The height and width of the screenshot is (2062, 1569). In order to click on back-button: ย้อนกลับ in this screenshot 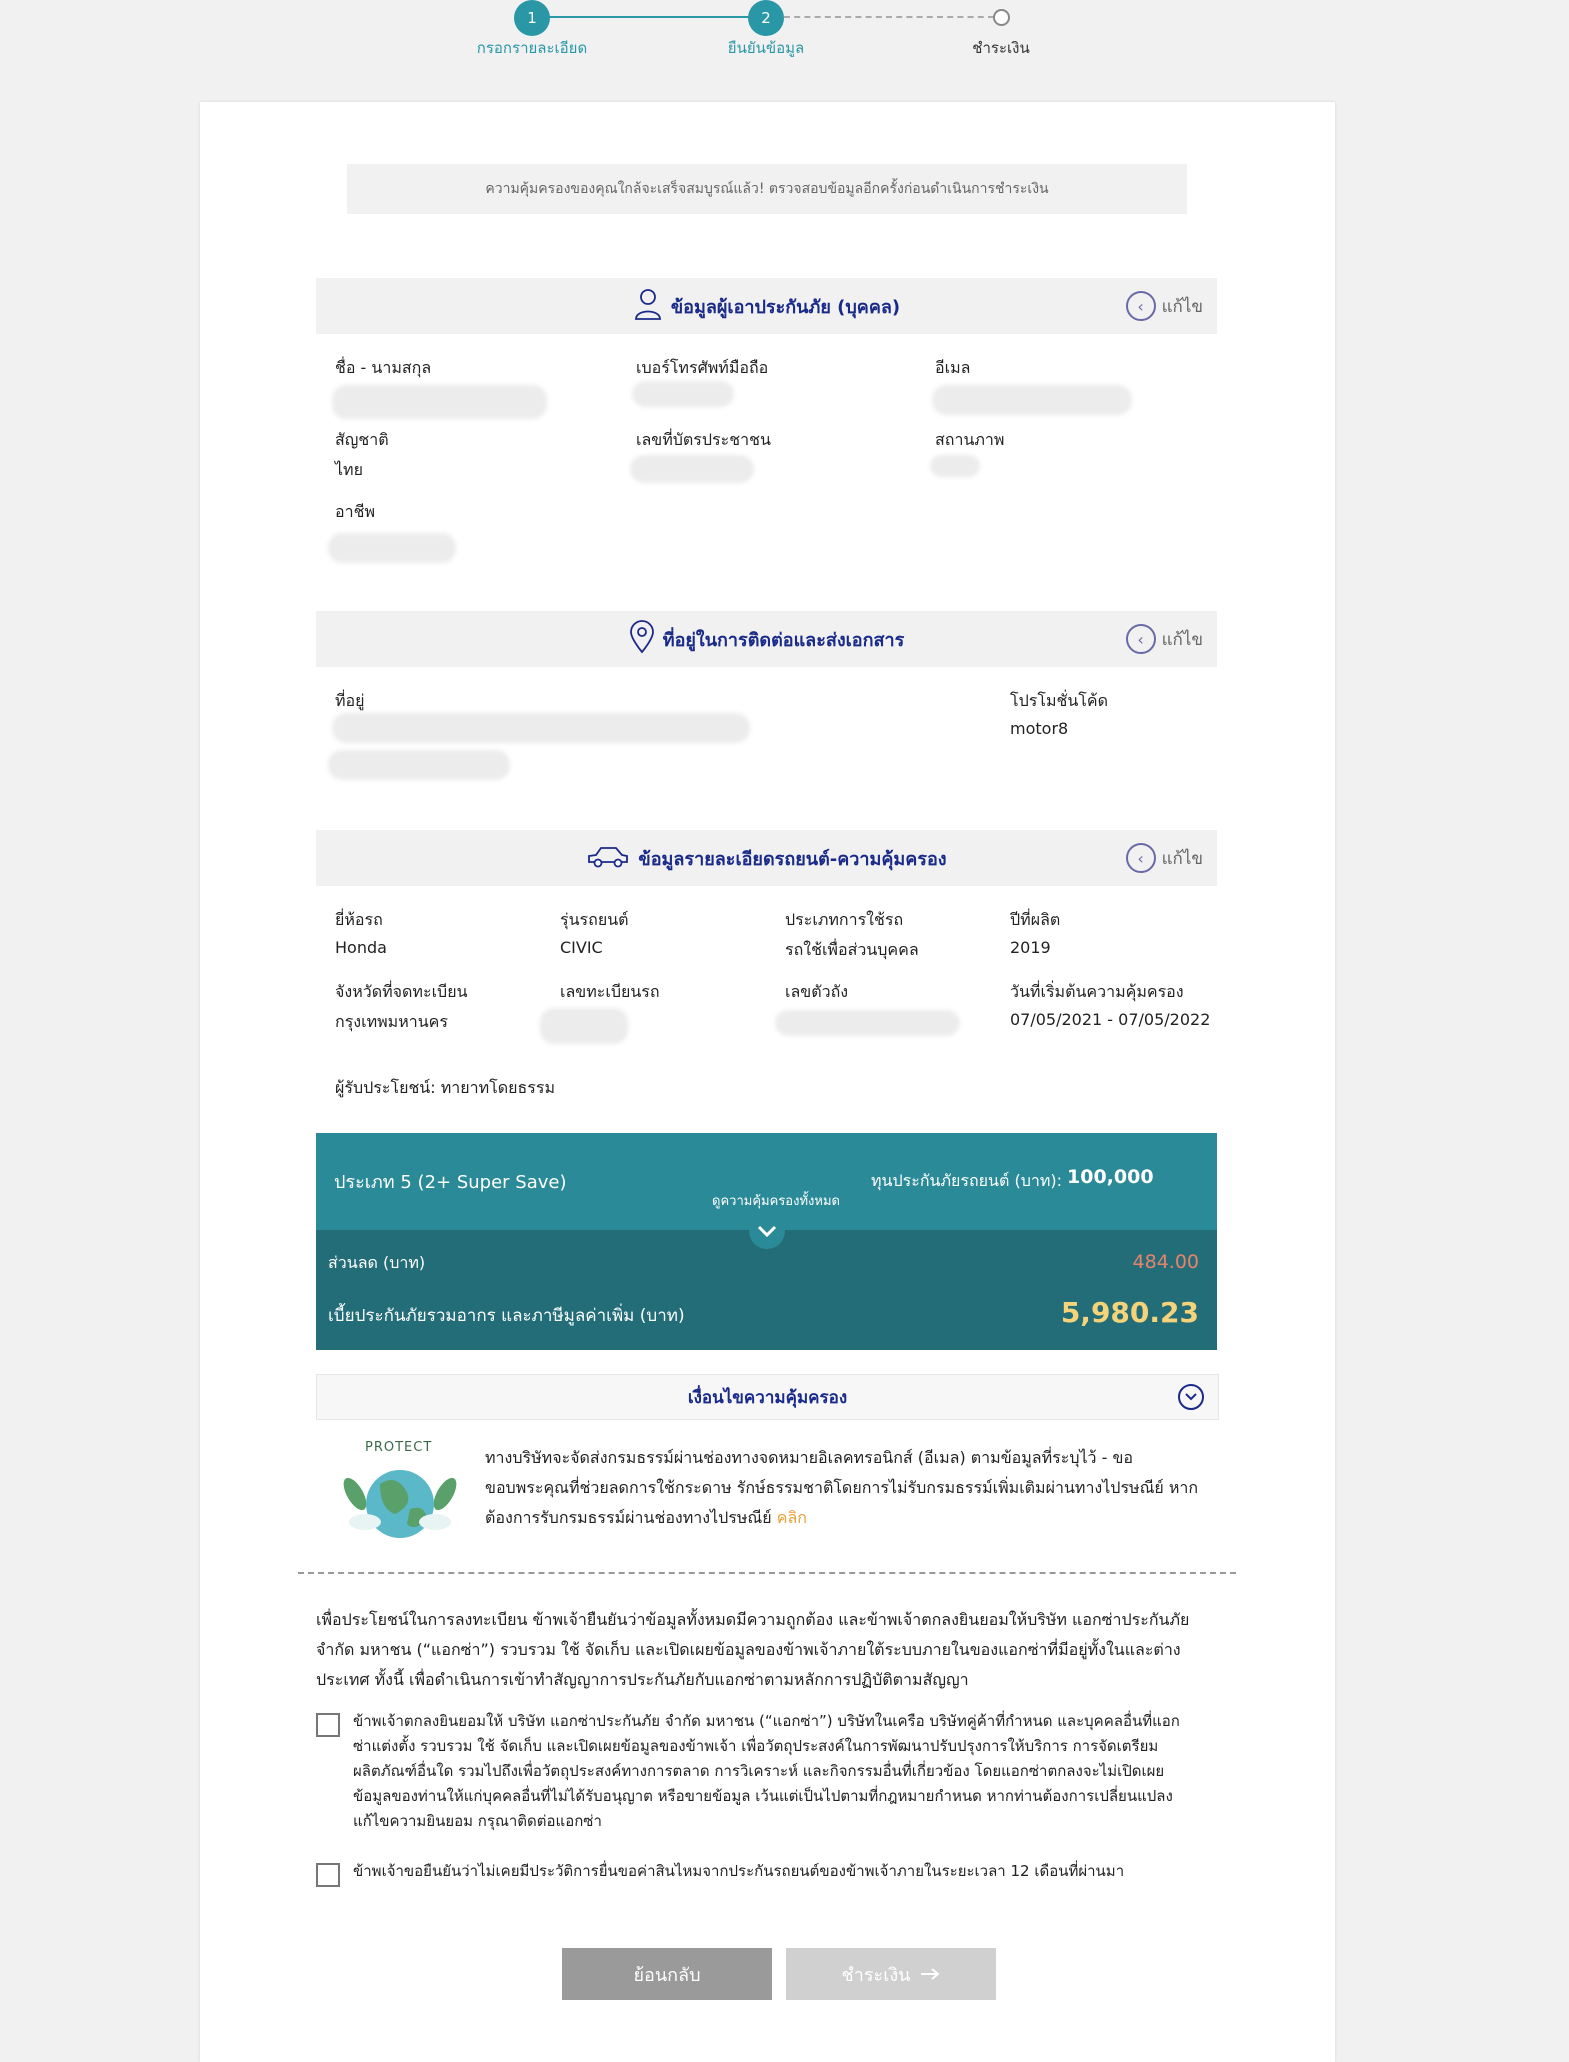, I will do `click(667, 1974)`.